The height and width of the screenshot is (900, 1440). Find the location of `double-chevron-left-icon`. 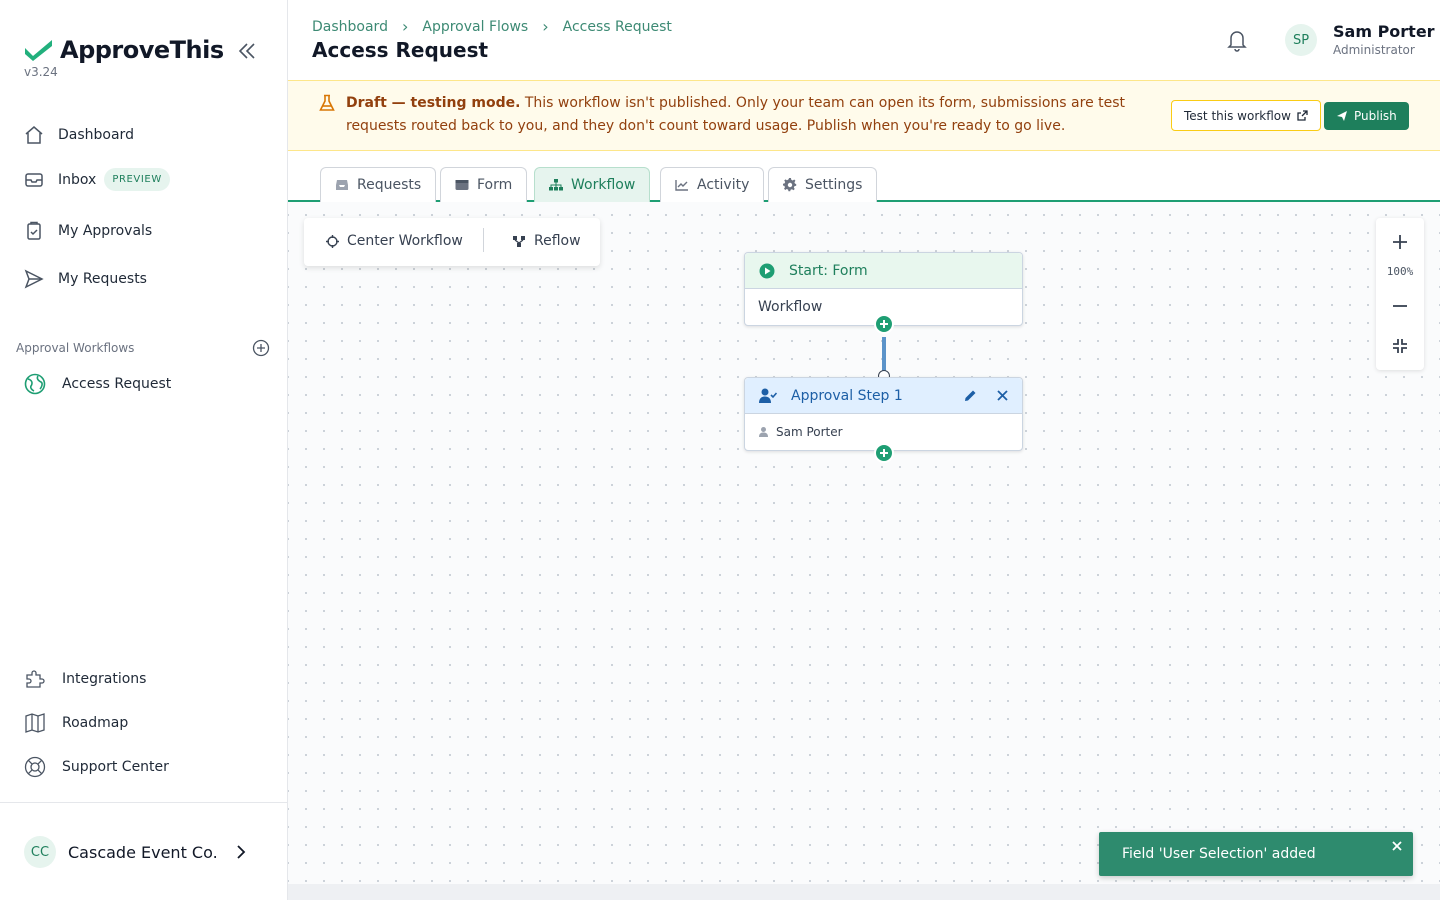

double-chevron-left-icon is located at coordinates (246, 51).